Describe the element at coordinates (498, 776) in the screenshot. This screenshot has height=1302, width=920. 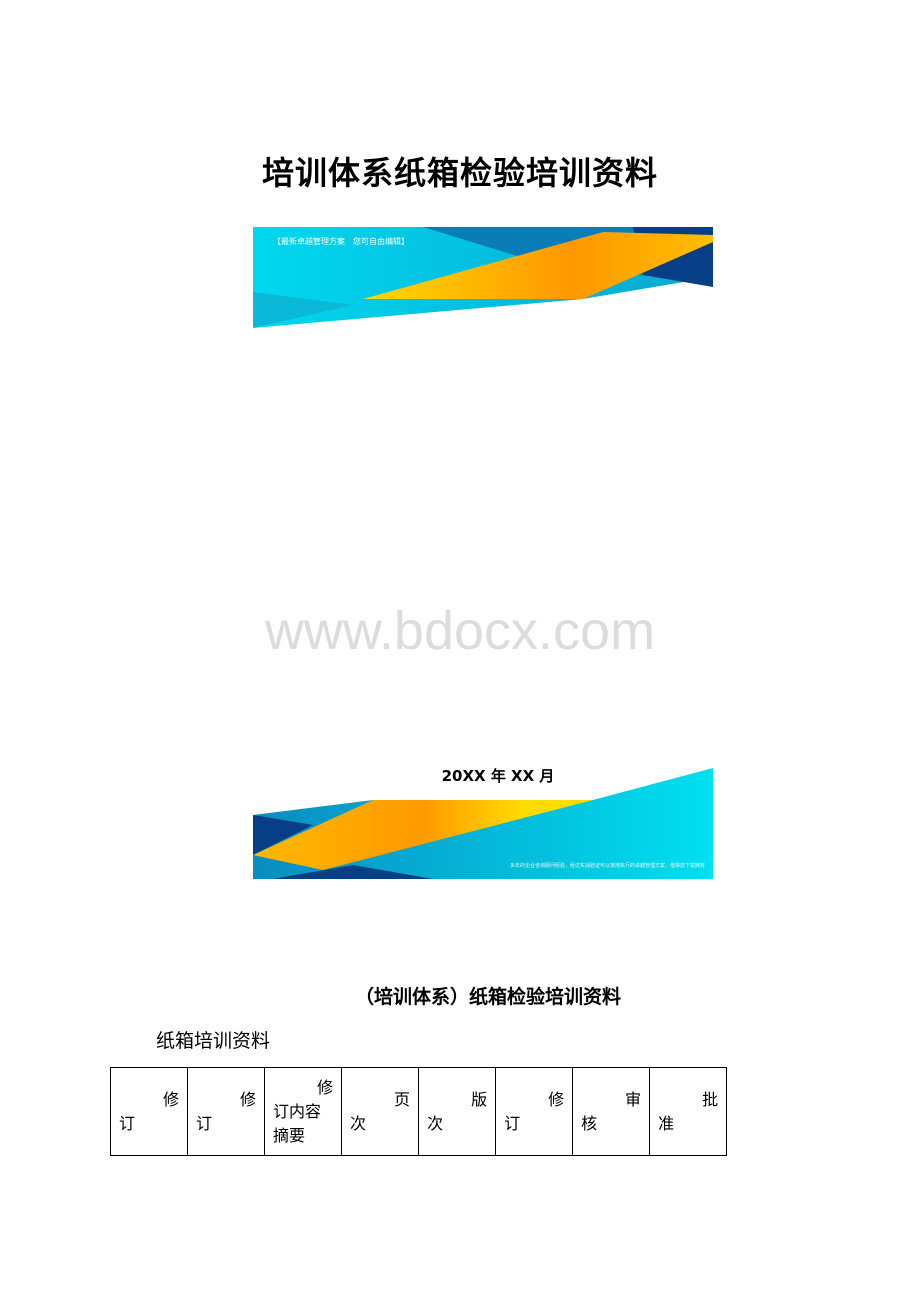
I see `date-text: 20XX 年 XX 月` at that location.